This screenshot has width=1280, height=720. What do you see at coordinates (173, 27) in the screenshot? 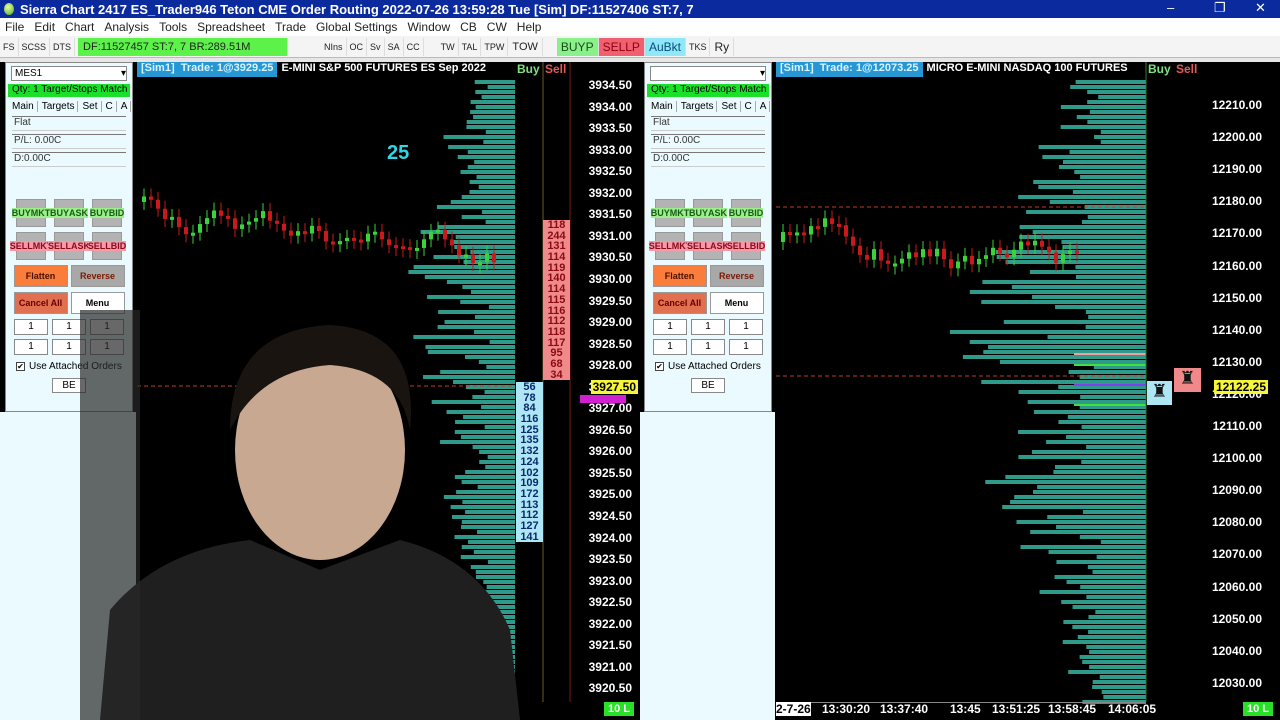
I see `menu-tools: Tools` at bounding box center [173, 27].